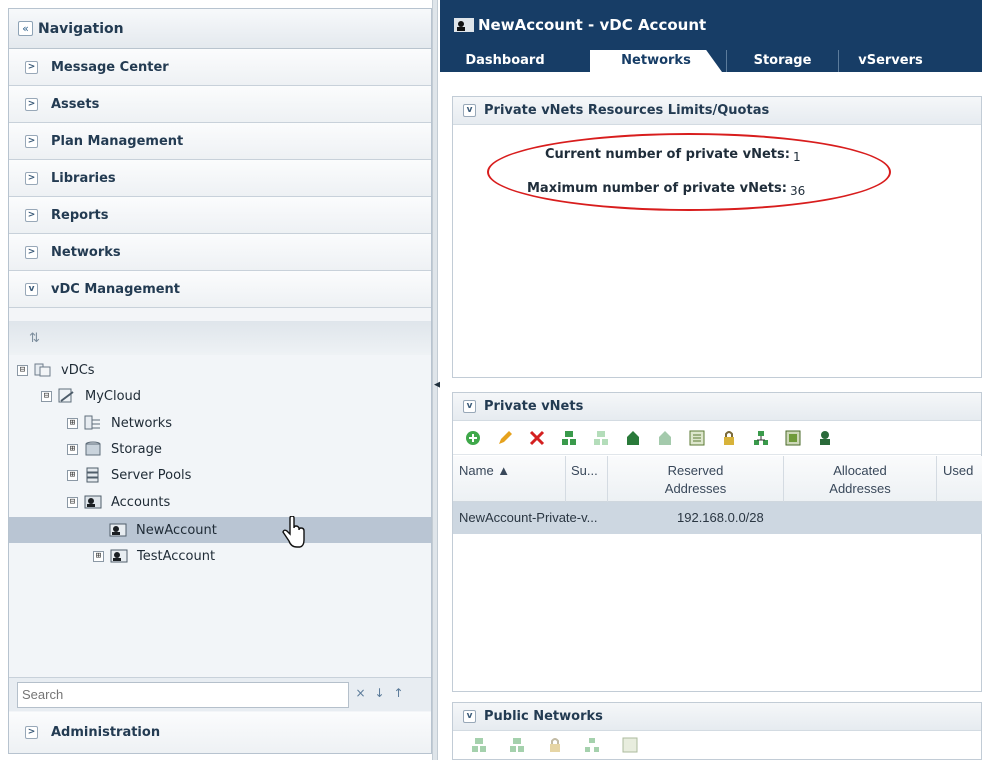 This screenshot has height=760, width=982. Describe the element at coordinates (534, 406) in the screenshot. I see `panel-title: Private vNets` at that location.